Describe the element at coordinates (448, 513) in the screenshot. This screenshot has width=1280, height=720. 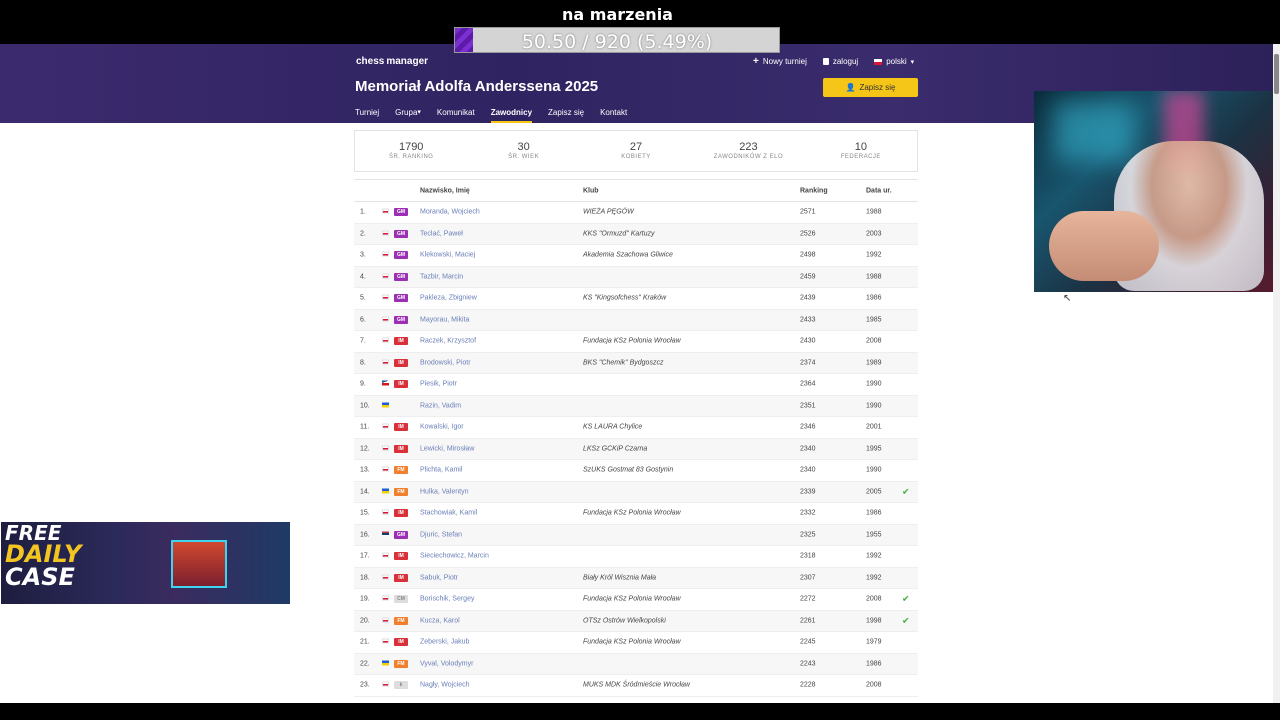
I see `player-name-link: Stachowiak, Kamil` at that location.